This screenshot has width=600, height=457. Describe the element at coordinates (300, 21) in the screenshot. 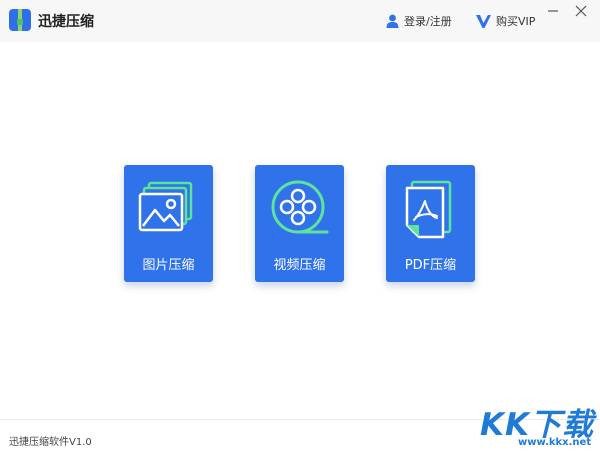

I see `title-bar: 迅捷压缩 登录/注册 购买VIP` at that location.